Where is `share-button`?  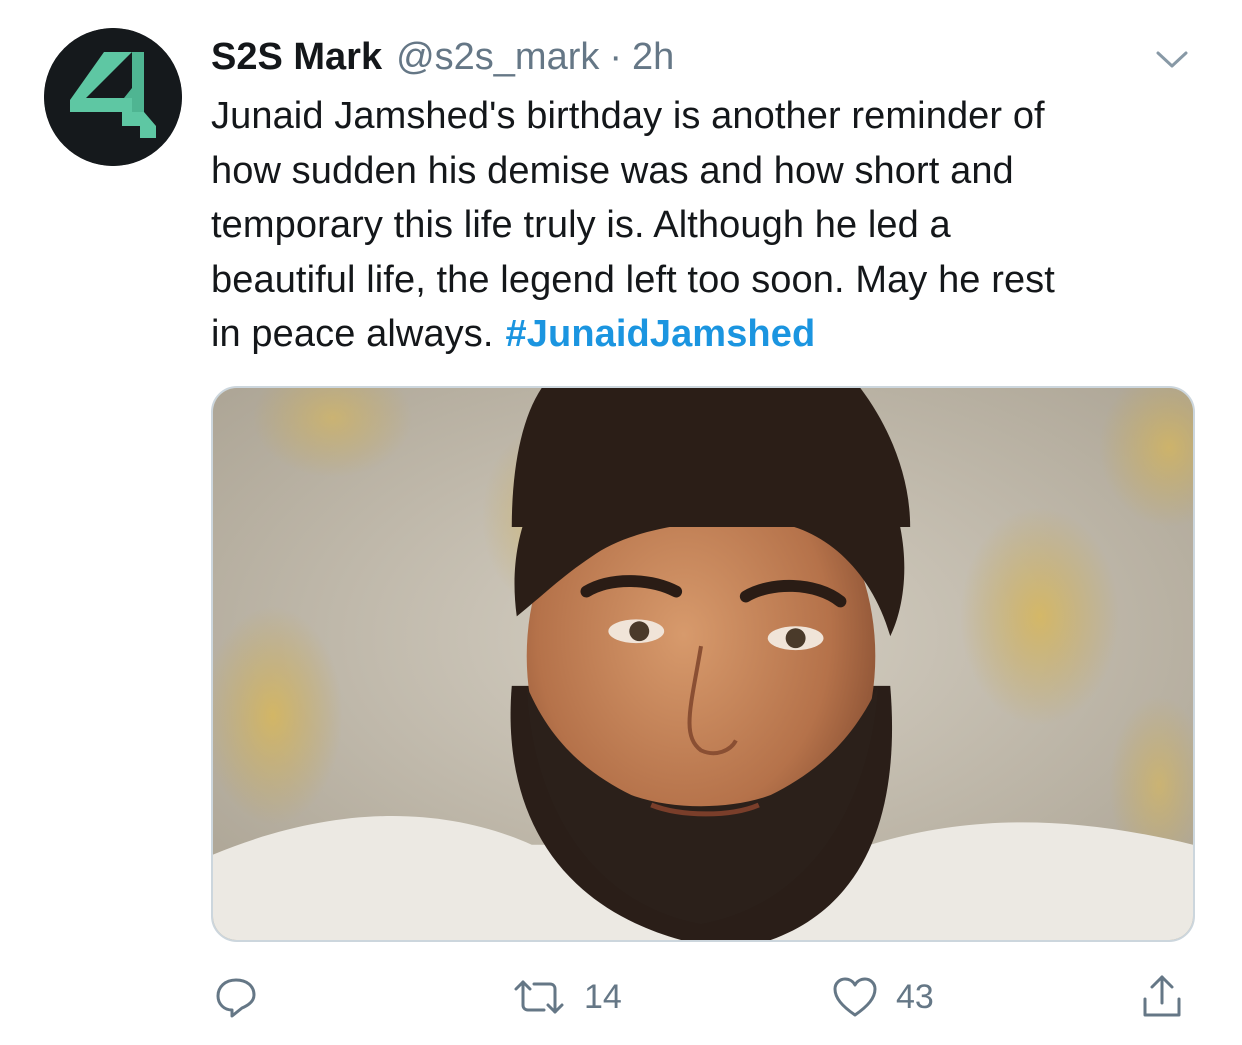
share-button is located at coordinates (1171, 997).